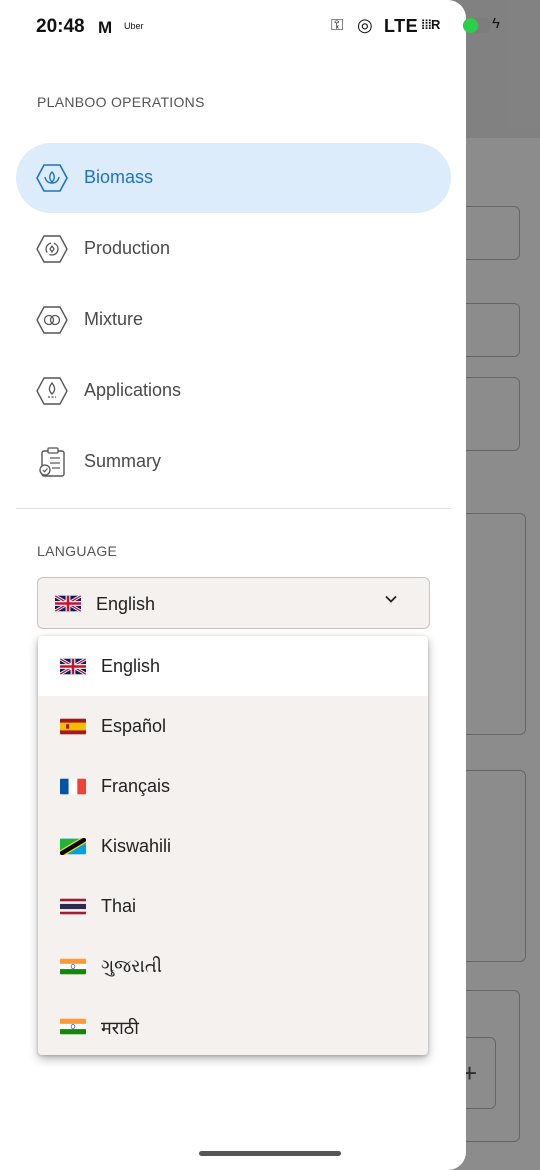 The image size is (540, 1170). What do you see at coordinates (233, 966) in the screenshot?
I see `language-option-gujarati: ગુજરાતી` at bounding box center [233, 966].